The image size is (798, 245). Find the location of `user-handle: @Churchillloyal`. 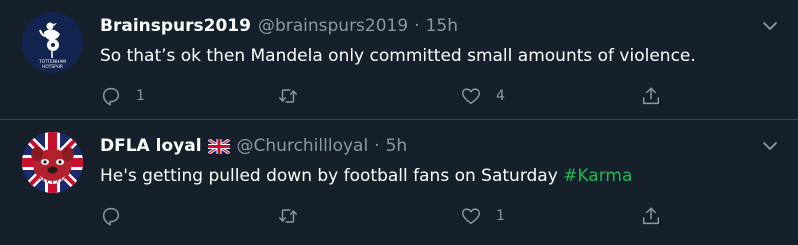

user-handle: @Churchillloyal is located at coordinates (303, 146).